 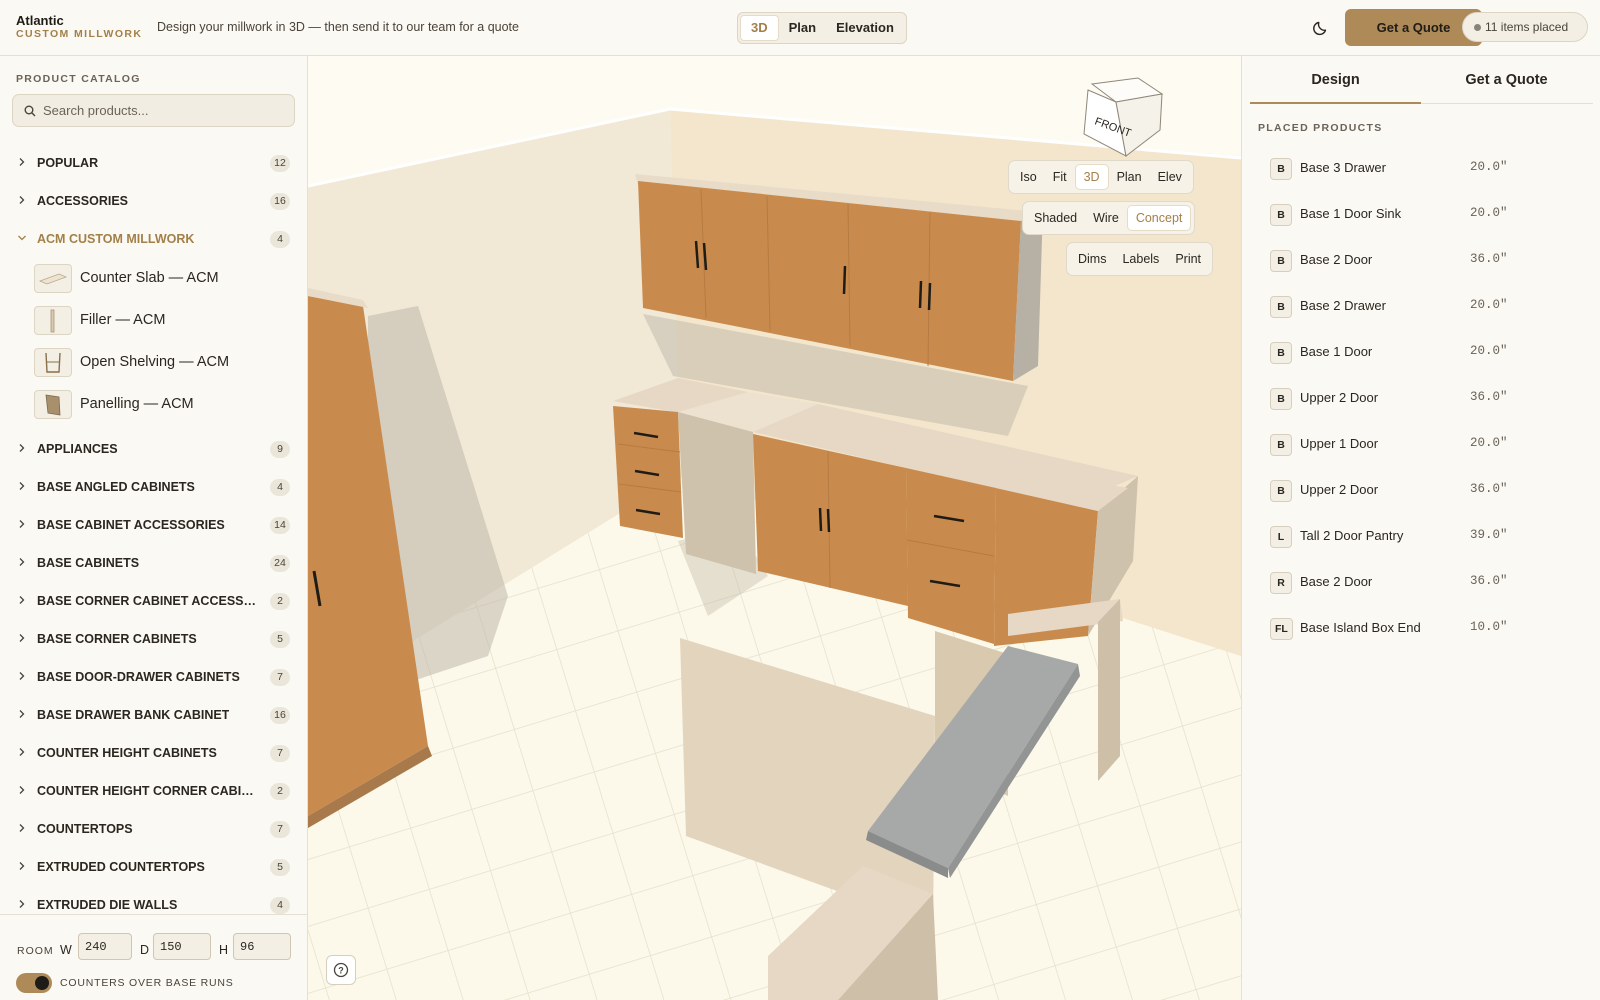 I want to click on room-depth-input, so click(x=182, y=946).